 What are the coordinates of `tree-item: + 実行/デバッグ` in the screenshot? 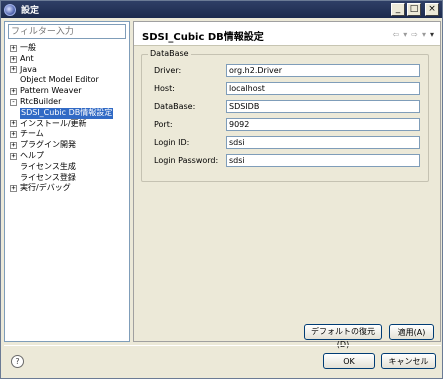 It's located at (69, 188).